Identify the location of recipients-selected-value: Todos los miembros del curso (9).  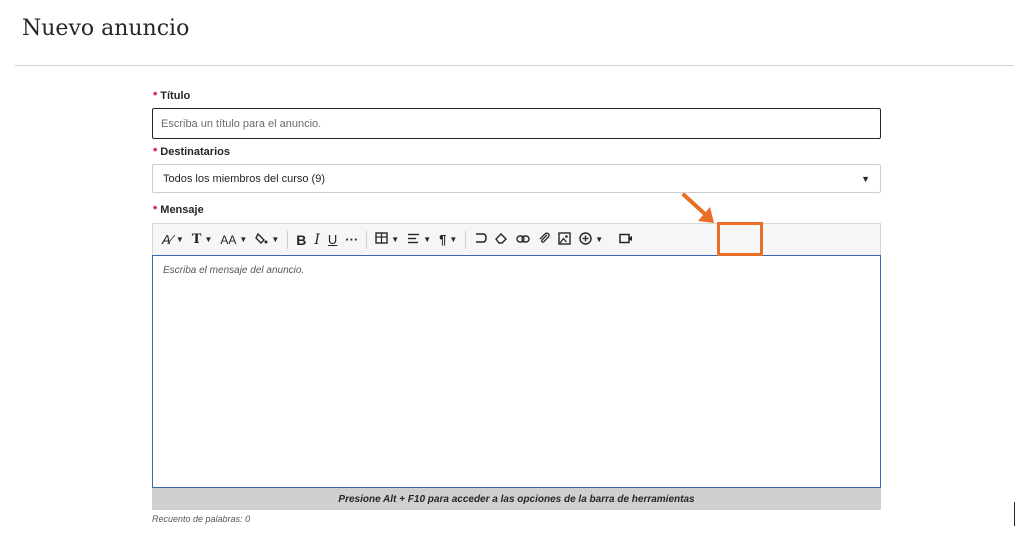
(244, 178).